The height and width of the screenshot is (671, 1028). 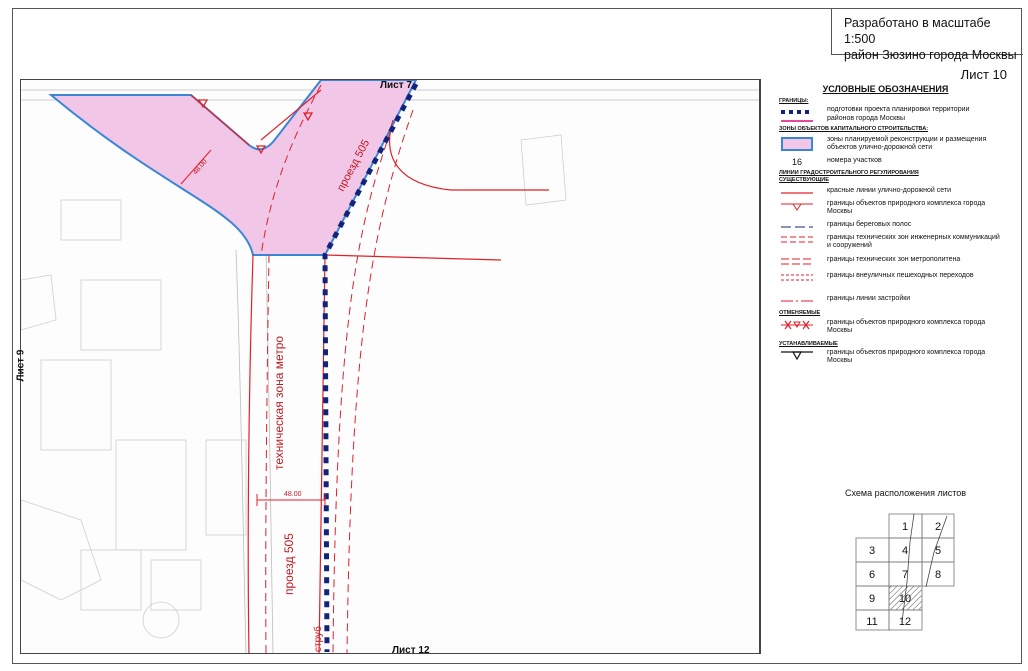 I want to click on scheme-cell-7: 7, so click(x=905, y=575).